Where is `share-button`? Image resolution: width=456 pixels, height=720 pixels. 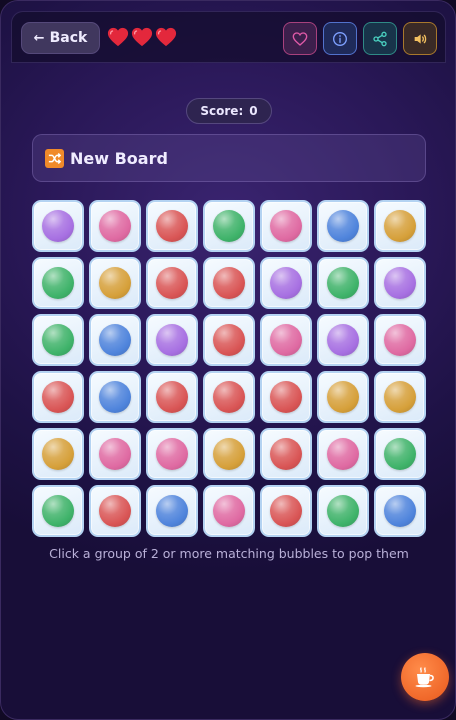 share-button is located at coordinates (380, 38).